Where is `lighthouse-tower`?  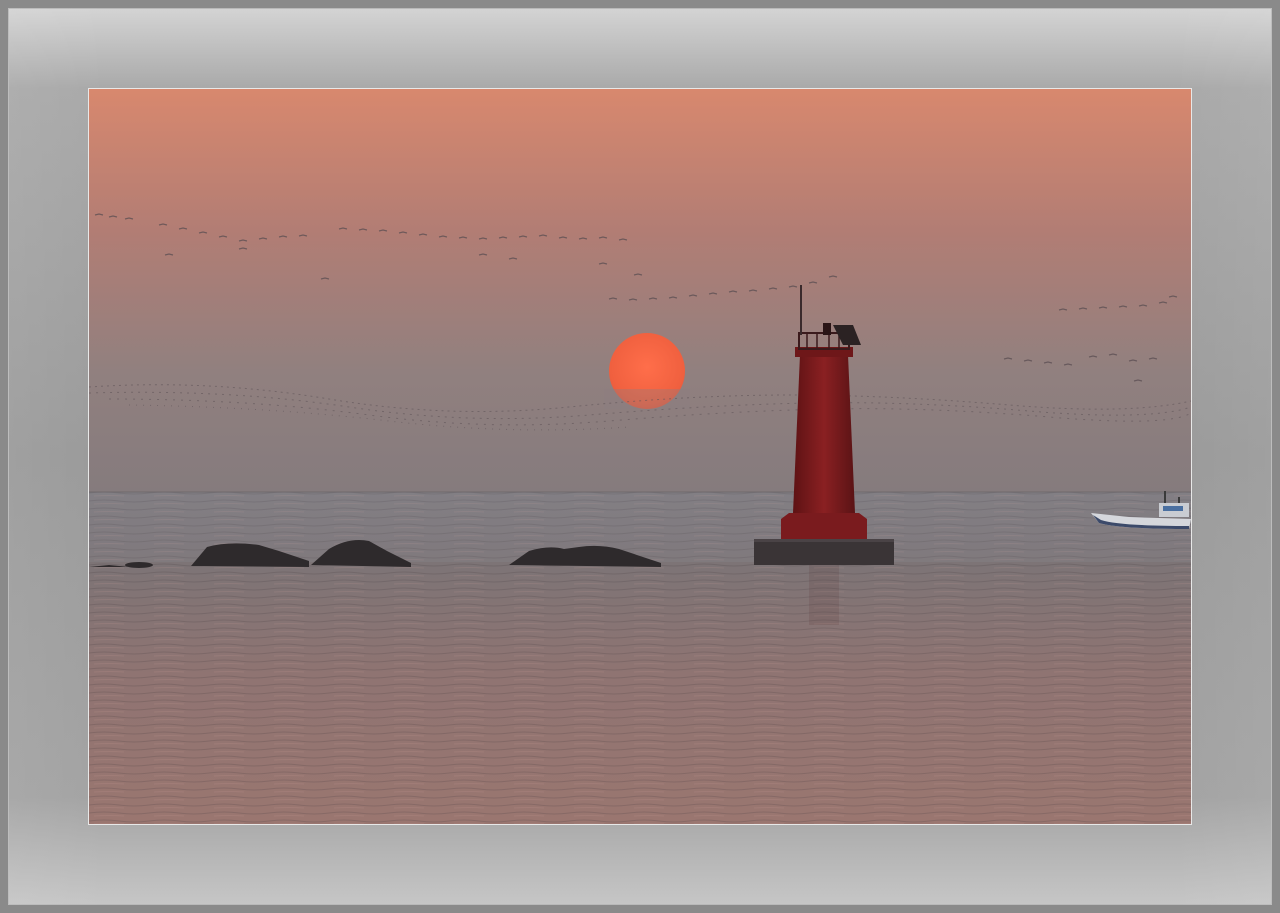 lighthouse-tower is located at coordinates (824, 434).